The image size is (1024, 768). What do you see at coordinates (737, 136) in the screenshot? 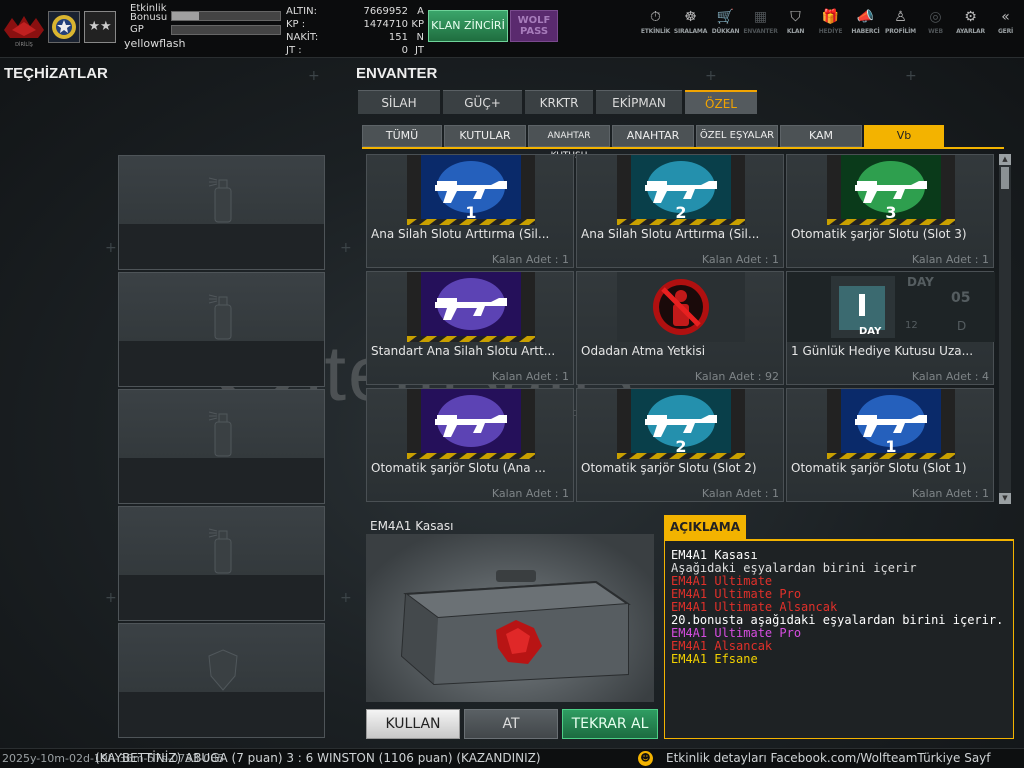
I see `subtab-4: ÖZEL EŞYALAR` at bounding box center [737, 136].